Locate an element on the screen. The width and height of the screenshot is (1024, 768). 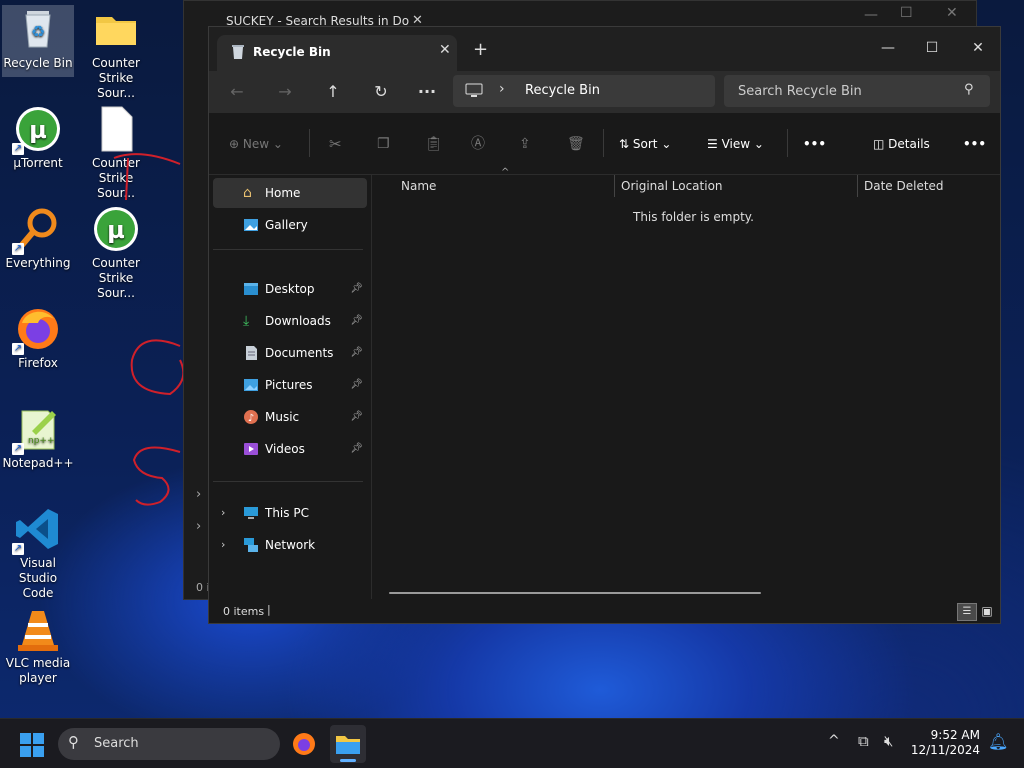
desktop-icon-vscode: ↗ Visual Studio Code is located at coordinates (38, 553).